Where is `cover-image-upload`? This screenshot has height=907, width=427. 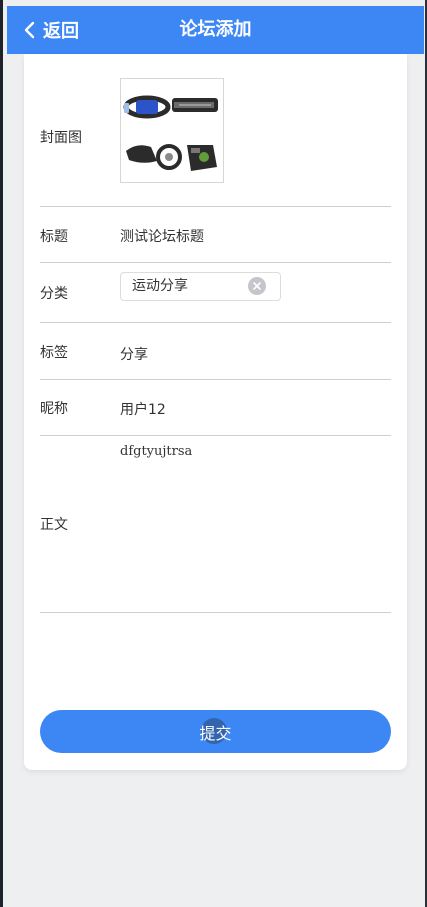
cover-image-upload is located at coordinates (172, 130).